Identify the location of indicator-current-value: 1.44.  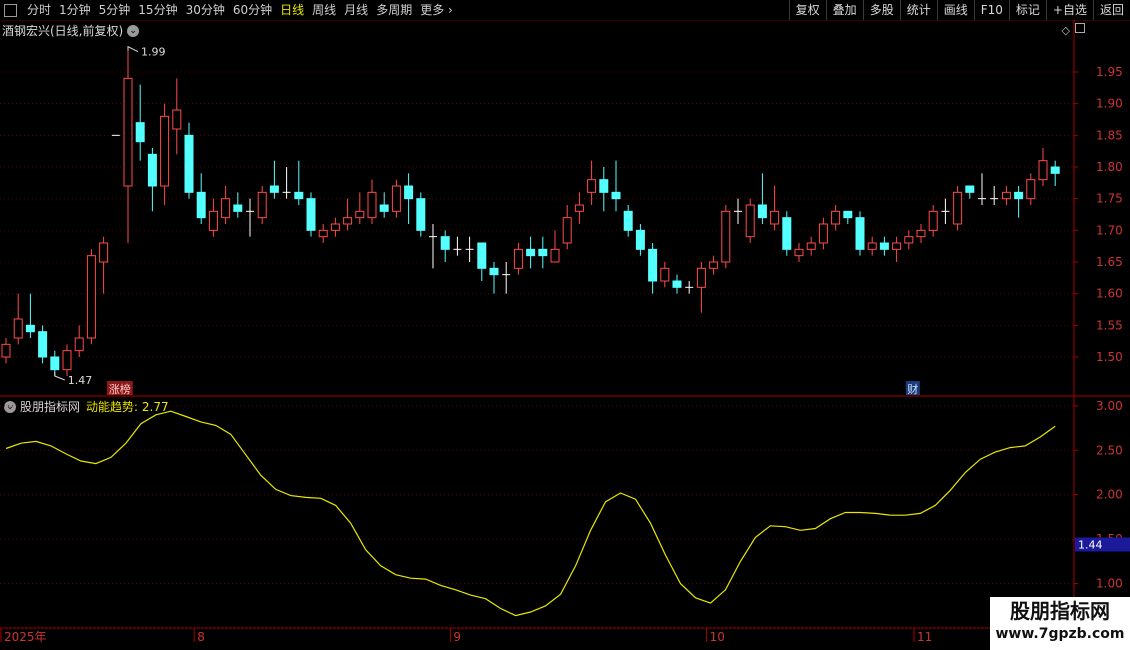
(1090, 544).